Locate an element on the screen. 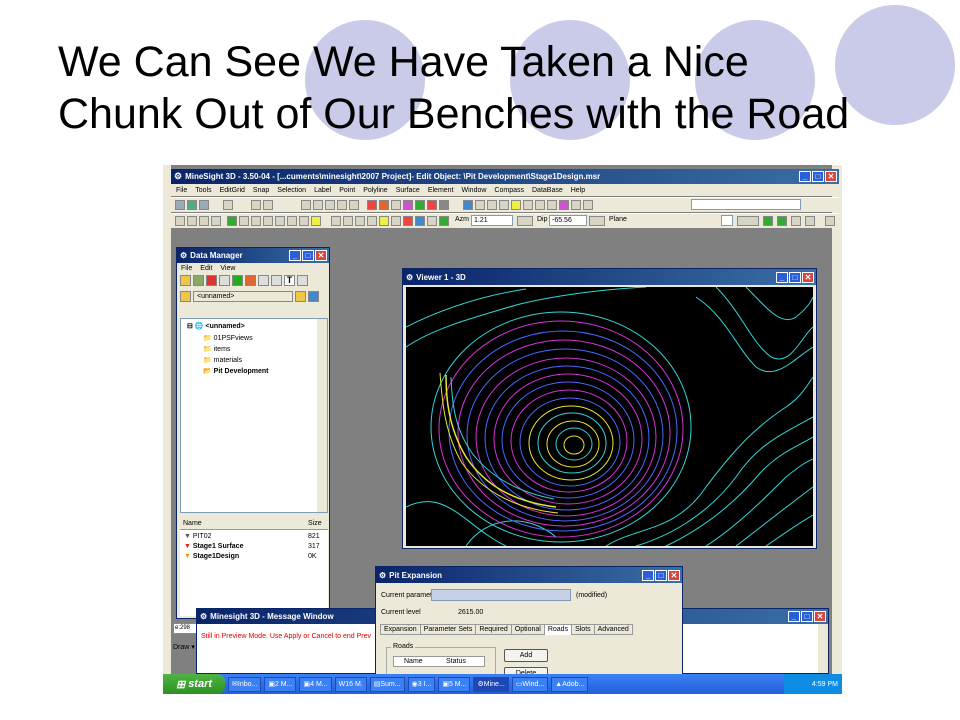 The height and width of the screenshot is (720, 960). tree-item: 📁 items is located at coordinates (216, 349).